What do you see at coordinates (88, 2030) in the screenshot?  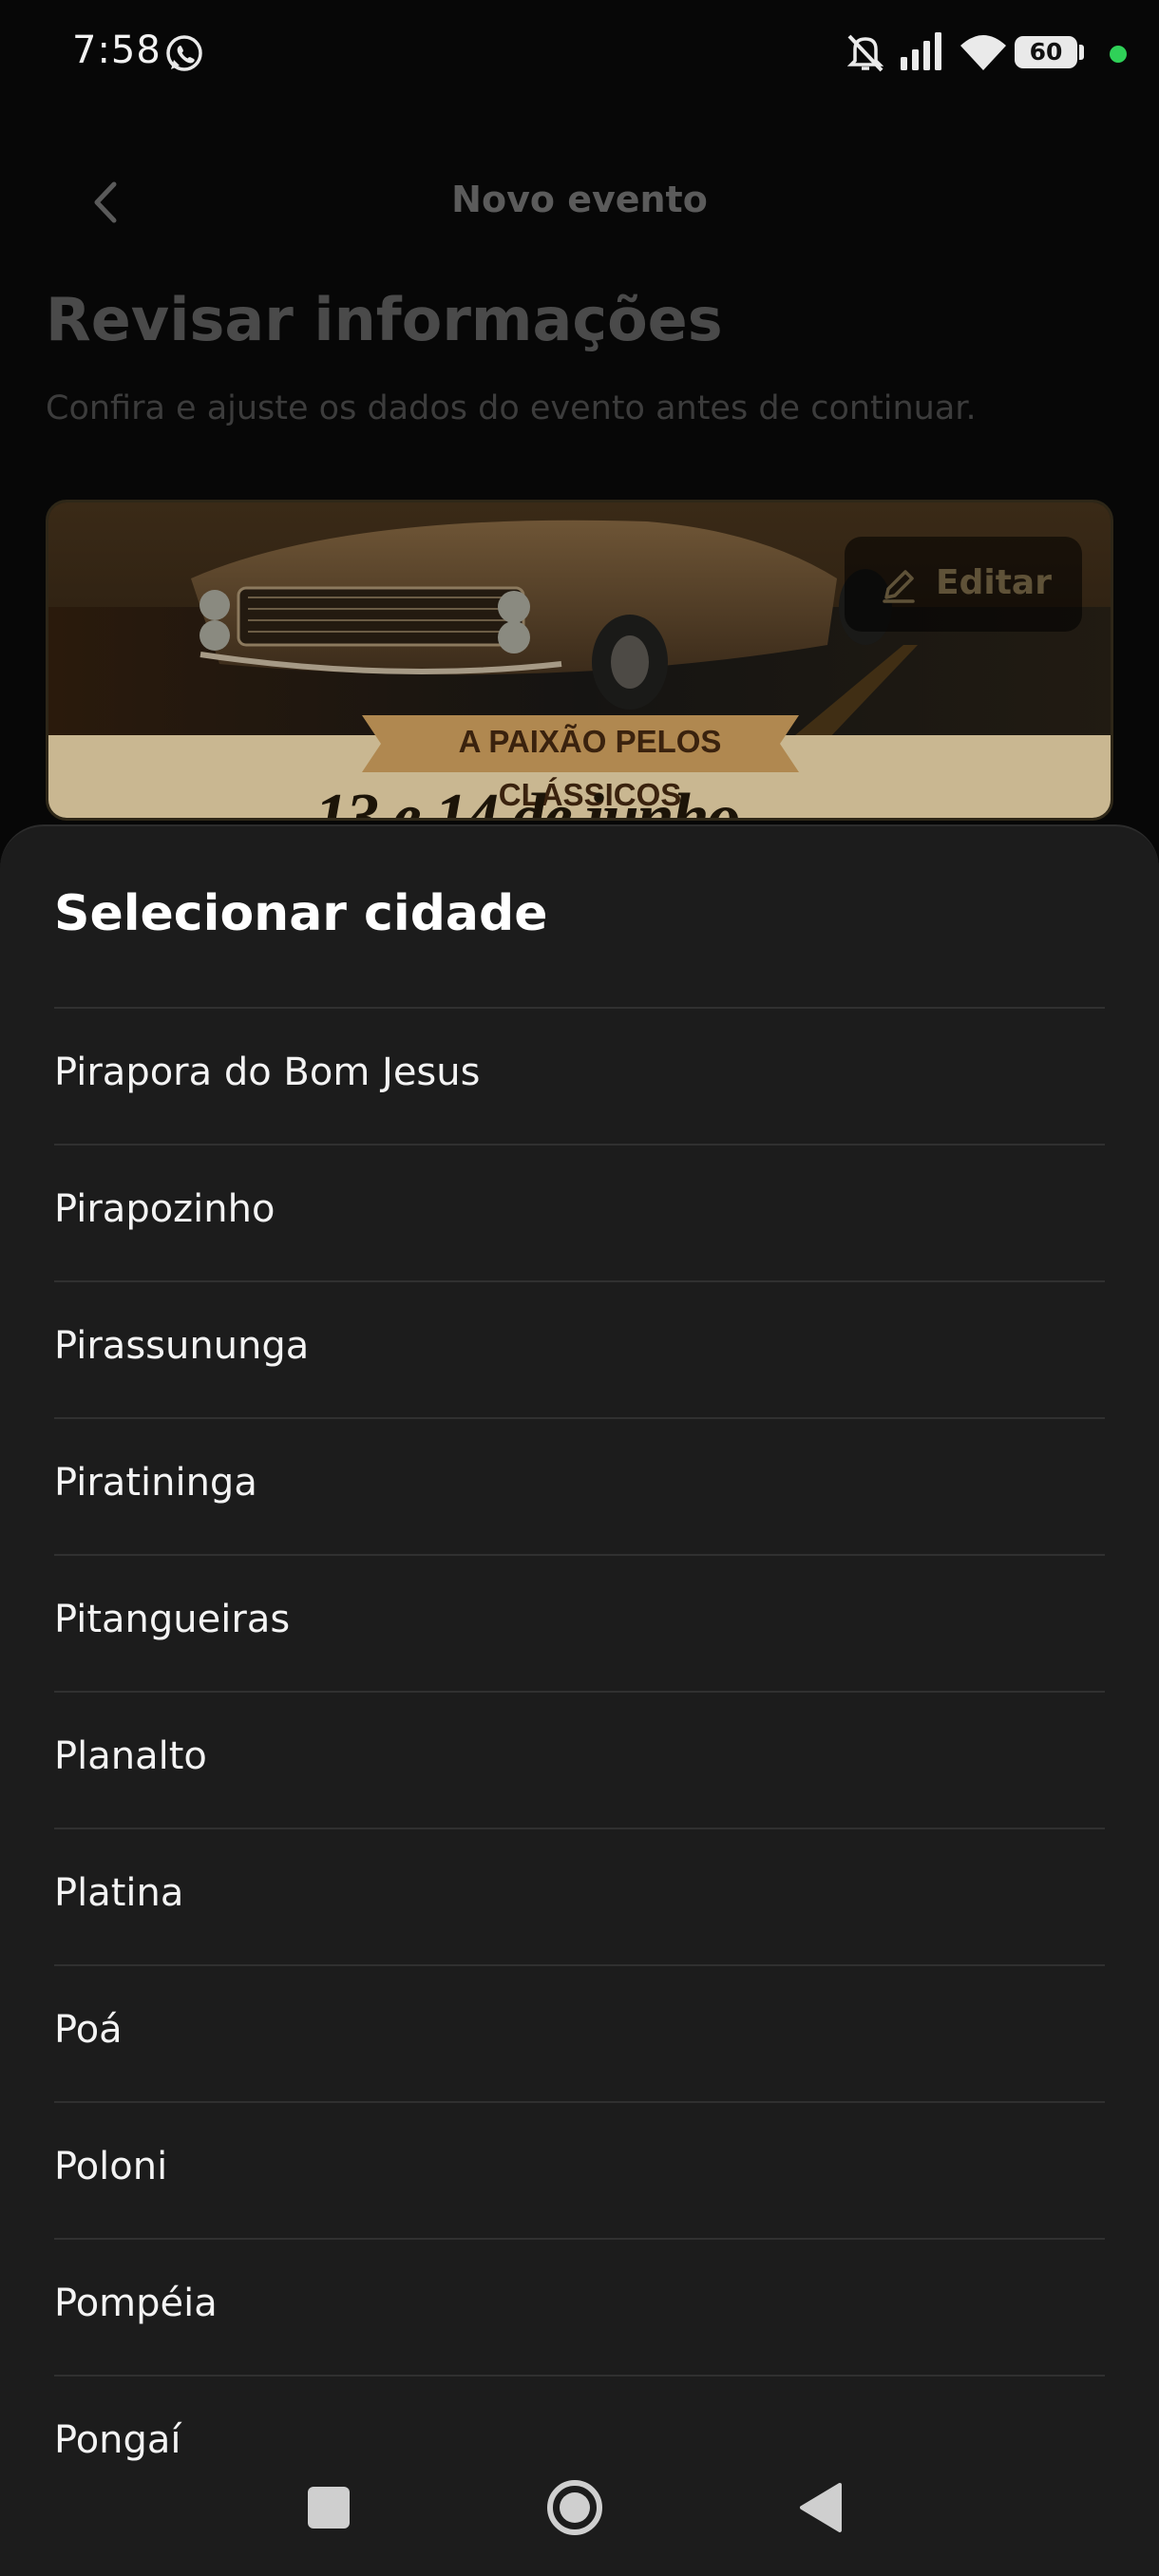 I see `city-label: Poá` at bounding box center [88, 2030].